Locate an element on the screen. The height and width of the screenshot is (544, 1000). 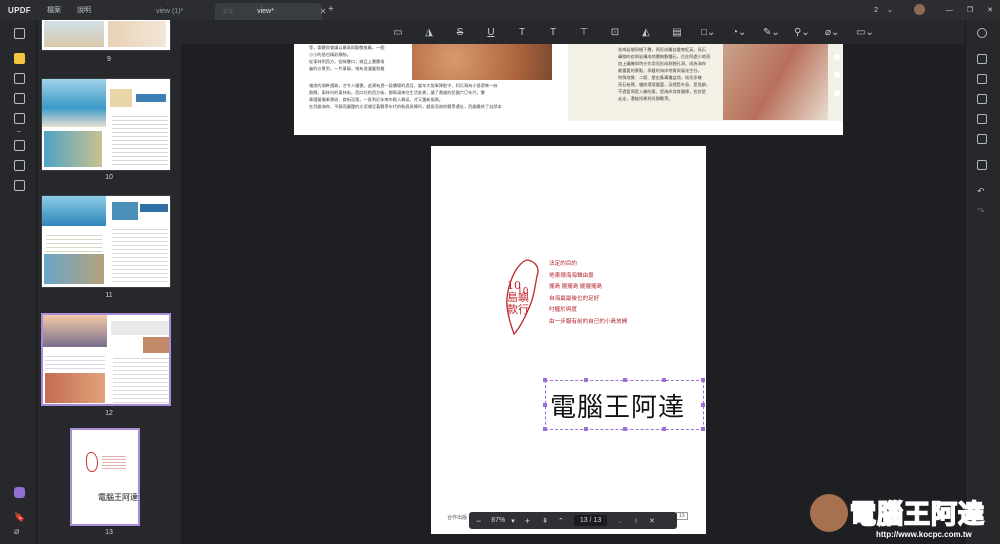
minimize-icon: — is located at coordinates (949, 10).